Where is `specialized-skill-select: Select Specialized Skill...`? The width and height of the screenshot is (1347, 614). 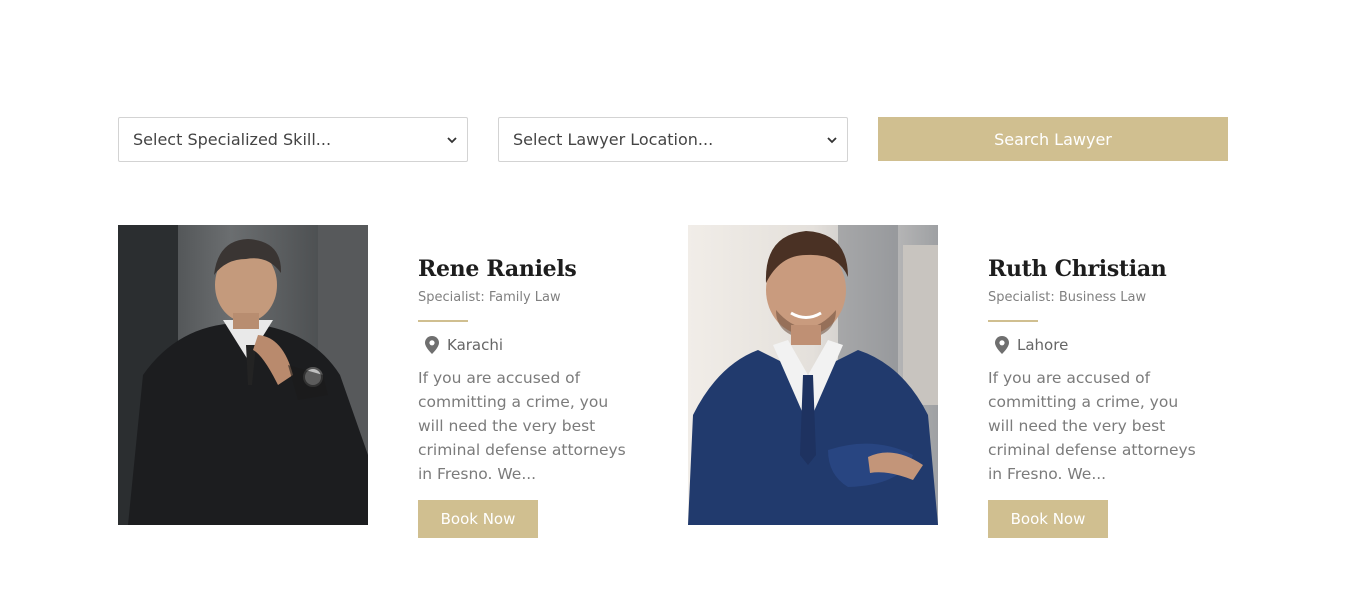
specialized-skill-select: Select Specialized Skill... is located at coordinates (293, 139).